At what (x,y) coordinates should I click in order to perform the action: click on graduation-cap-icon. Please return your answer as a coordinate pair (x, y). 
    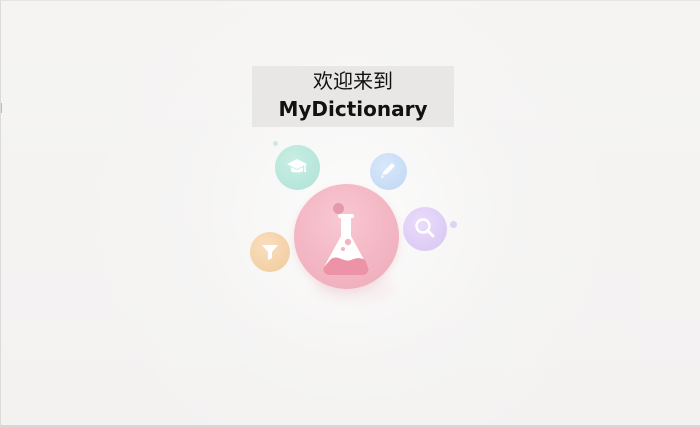
    Looking at the image, I should click on (297, 166).